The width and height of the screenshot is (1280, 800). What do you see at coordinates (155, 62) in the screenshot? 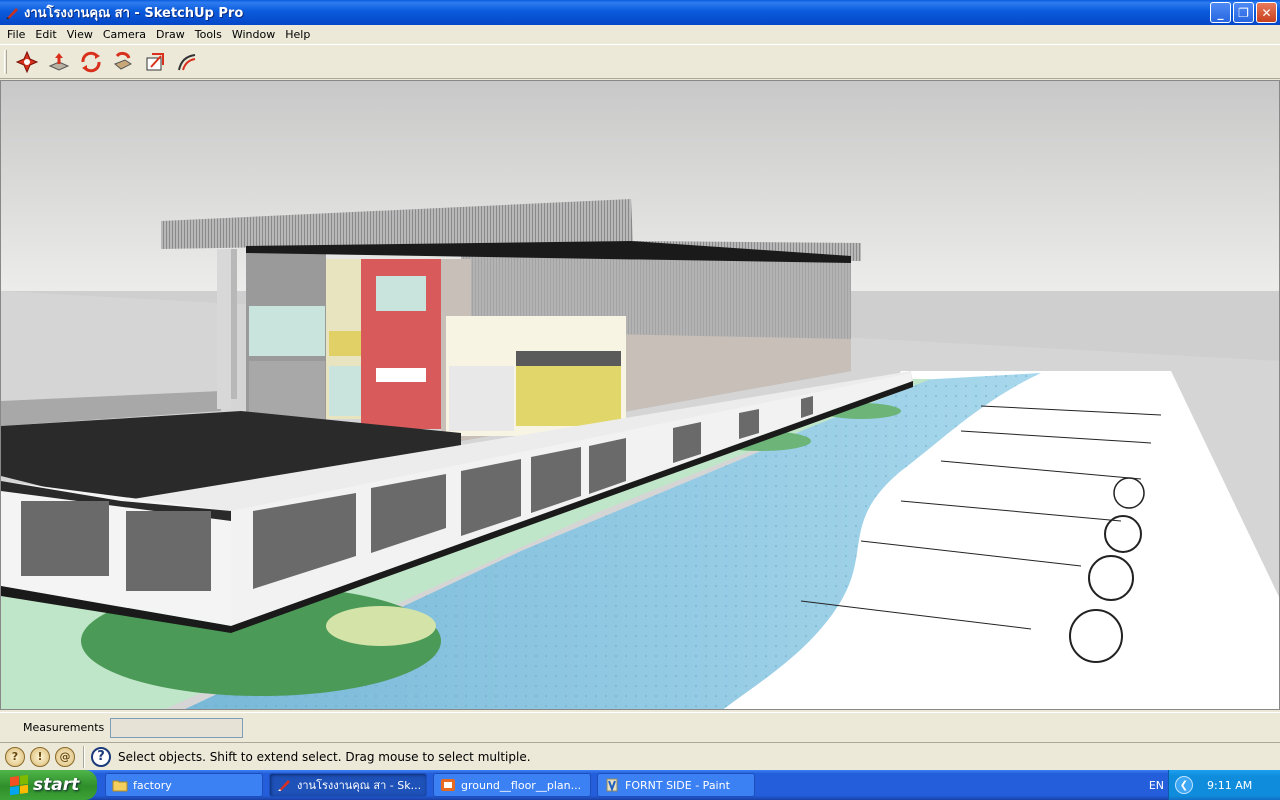
I see `scale-tool-icon` at bounding box center [155, 62].